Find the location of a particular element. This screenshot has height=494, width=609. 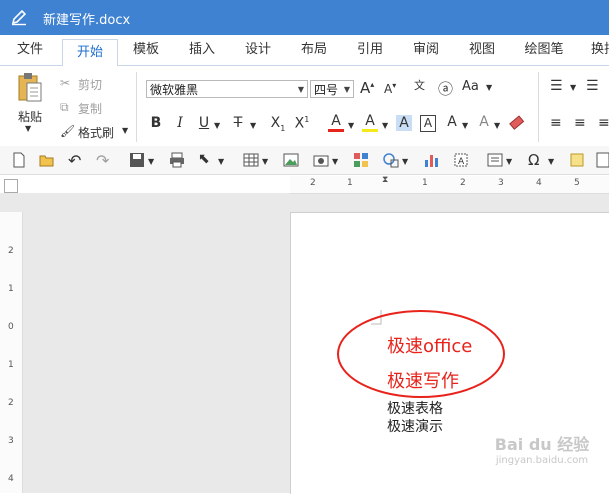

table-icon is located at coordinates (251, 160).